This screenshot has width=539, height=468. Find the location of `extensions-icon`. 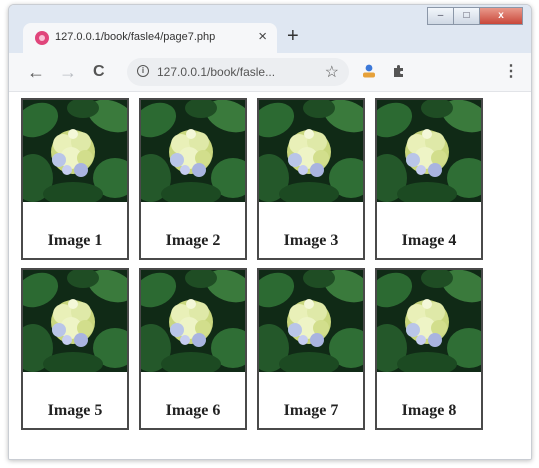

extensions-icon is located at coordinates (399, 71).